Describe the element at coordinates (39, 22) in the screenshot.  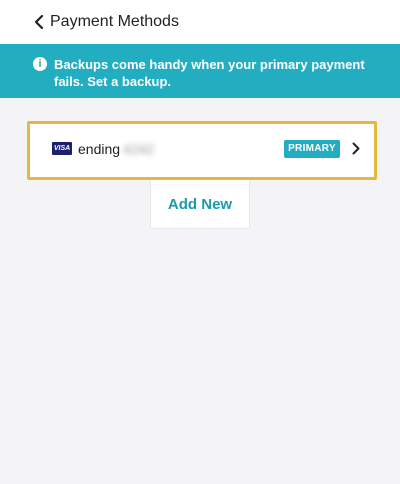
I see `chevron-left-icon` at that location.